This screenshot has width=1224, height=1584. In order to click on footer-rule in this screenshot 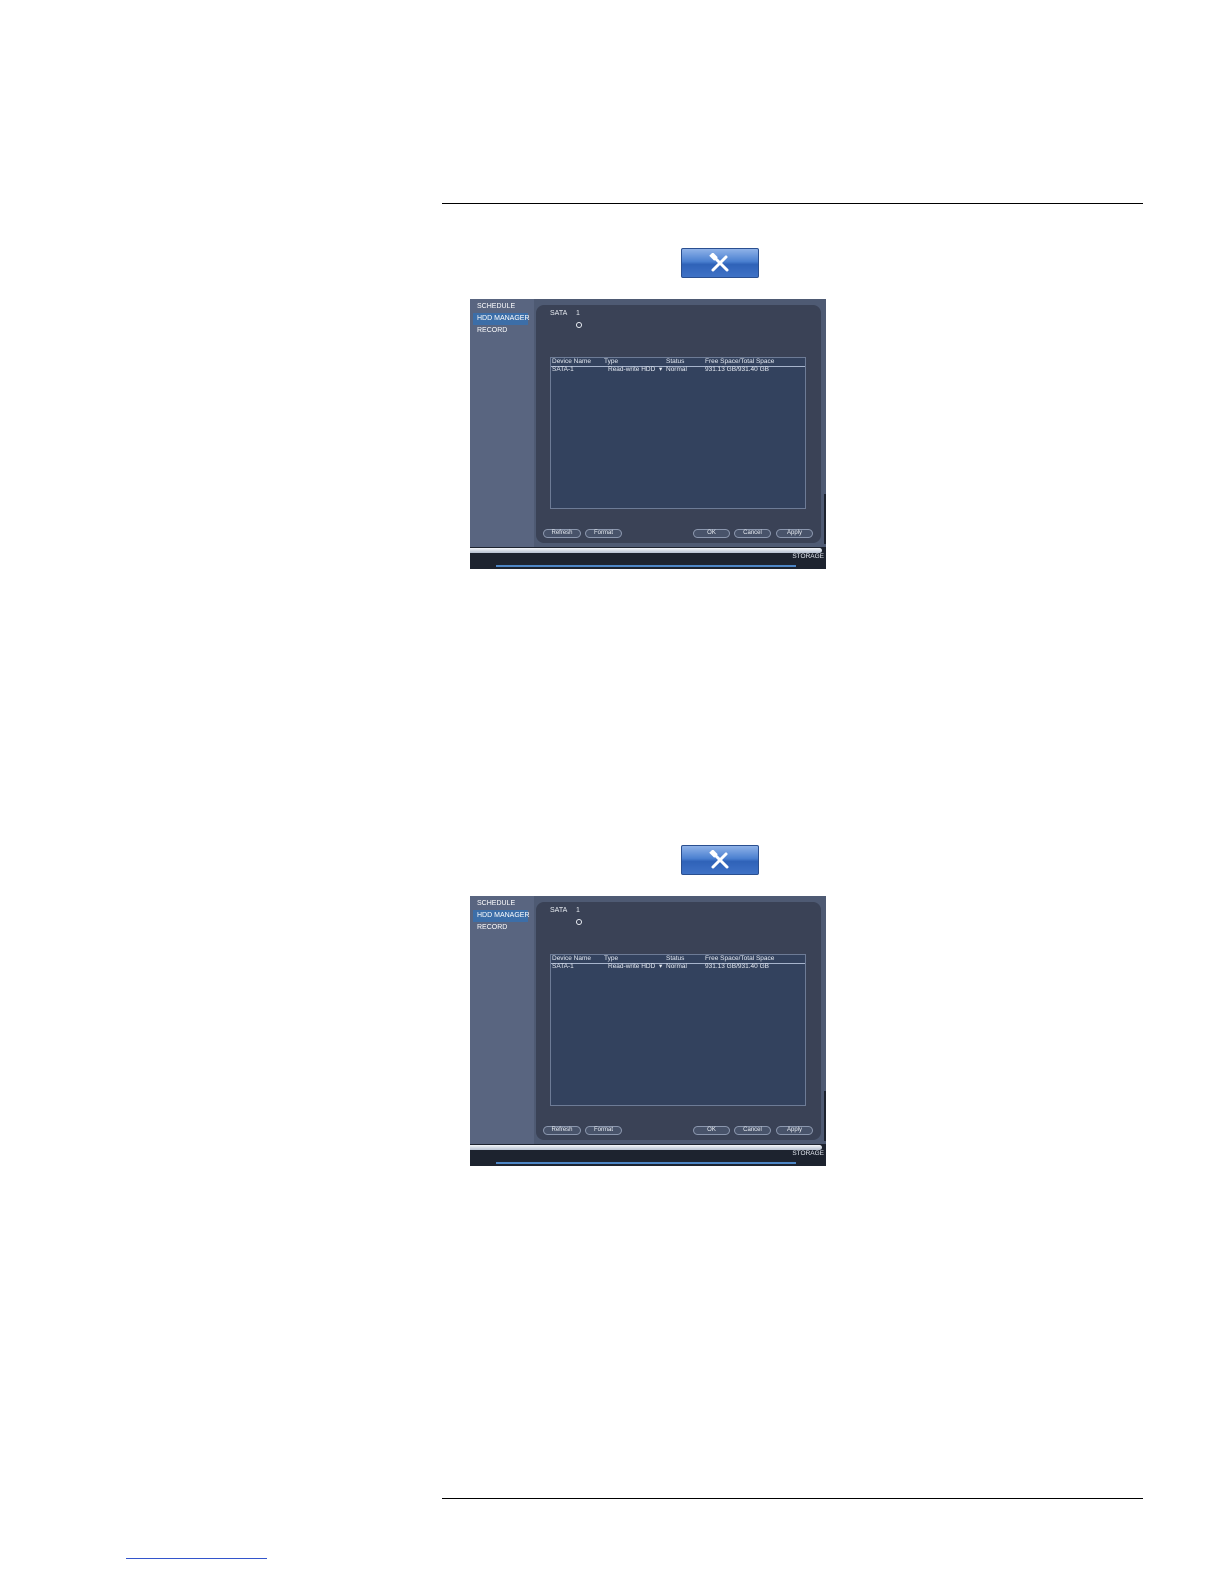, I will do `click(792, 1498)`.